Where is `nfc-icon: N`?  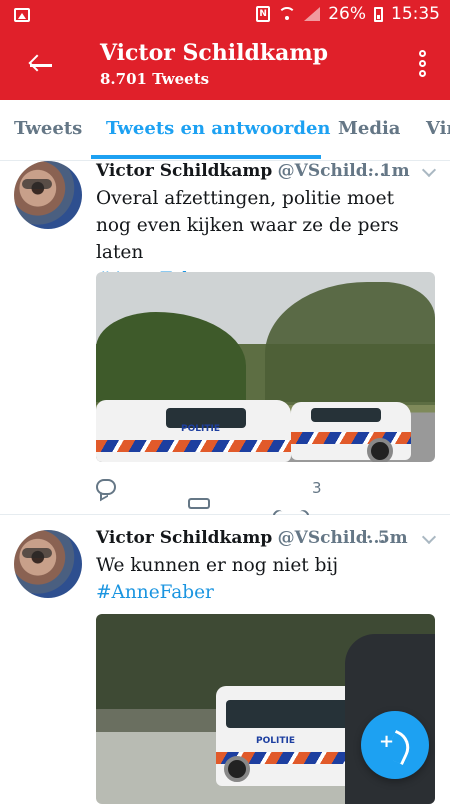 nfc-icon: N is located at coordinates (263, 14).